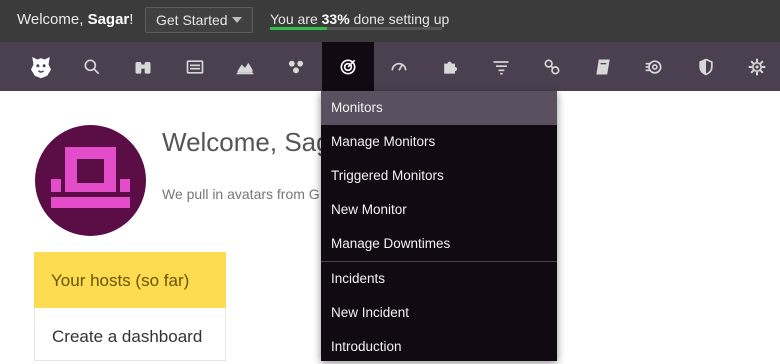 Image resolution: width=780 pixels, height=364 pixels. I want to click on monitors-icon, so click(348, 66).